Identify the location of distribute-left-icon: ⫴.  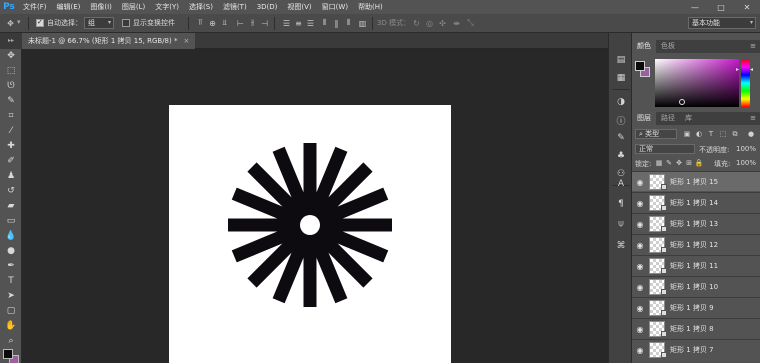
(324, 23).